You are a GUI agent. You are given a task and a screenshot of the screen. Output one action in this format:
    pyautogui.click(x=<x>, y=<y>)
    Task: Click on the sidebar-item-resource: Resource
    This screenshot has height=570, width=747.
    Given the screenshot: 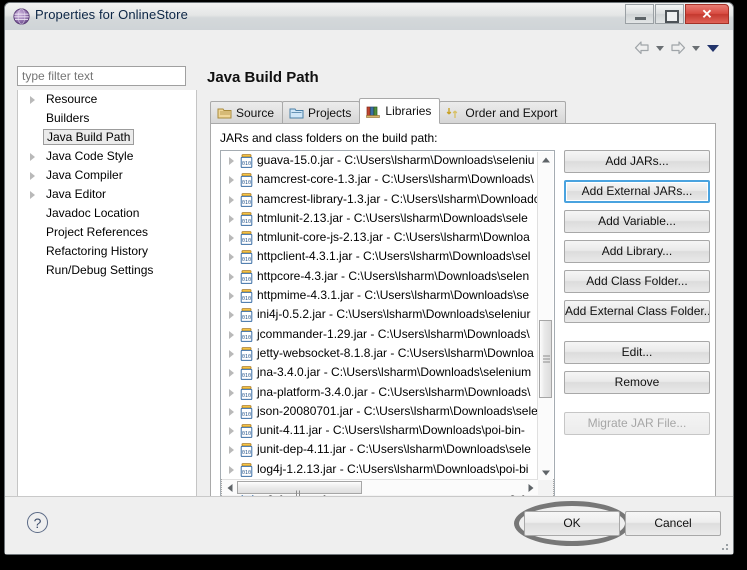 What is the action you would take?
    pyautogui.click(x=107, y=99)
    